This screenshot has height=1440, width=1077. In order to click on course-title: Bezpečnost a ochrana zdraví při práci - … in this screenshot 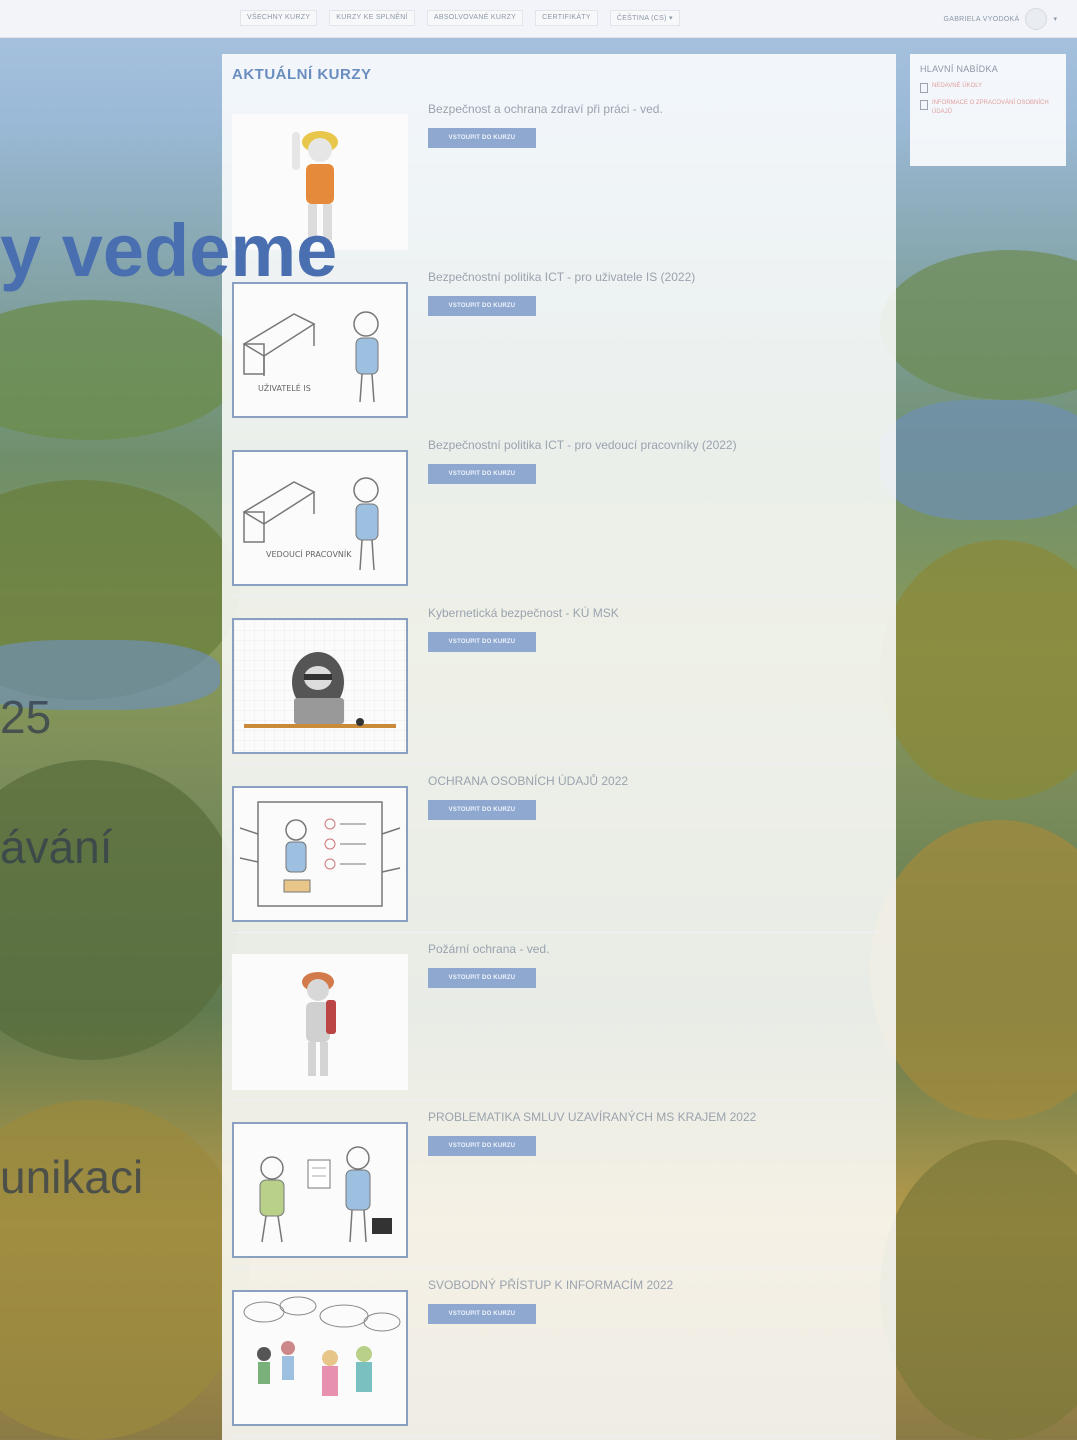, I will do `click(545, 109)`.